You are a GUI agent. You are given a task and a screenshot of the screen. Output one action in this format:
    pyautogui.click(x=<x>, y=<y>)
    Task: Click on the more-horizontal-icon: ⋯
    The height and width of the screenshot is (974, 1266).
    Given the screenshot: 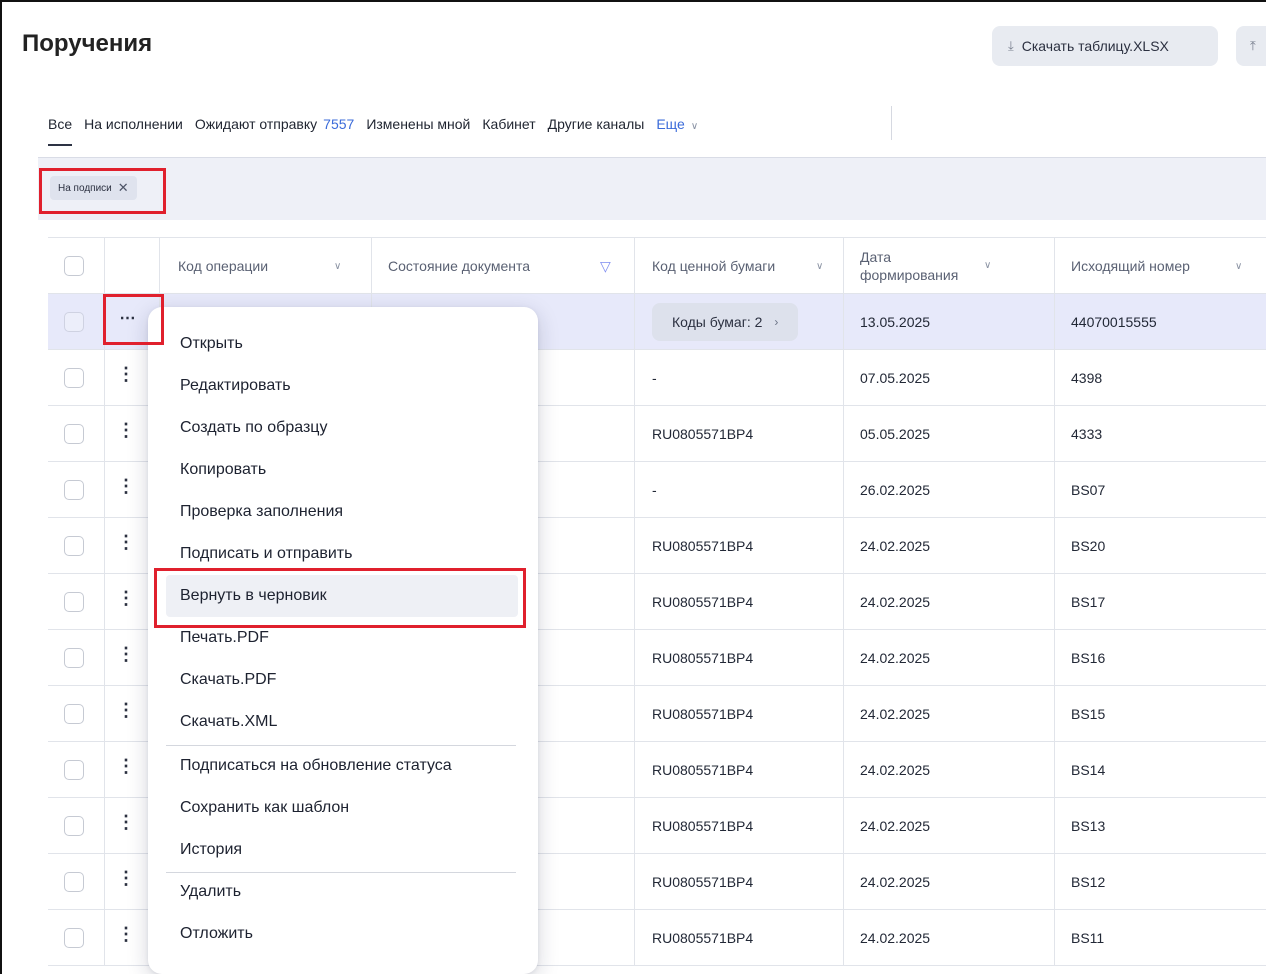 What is the action you would take?
    pyautogui.click(x=128, y=318)
    